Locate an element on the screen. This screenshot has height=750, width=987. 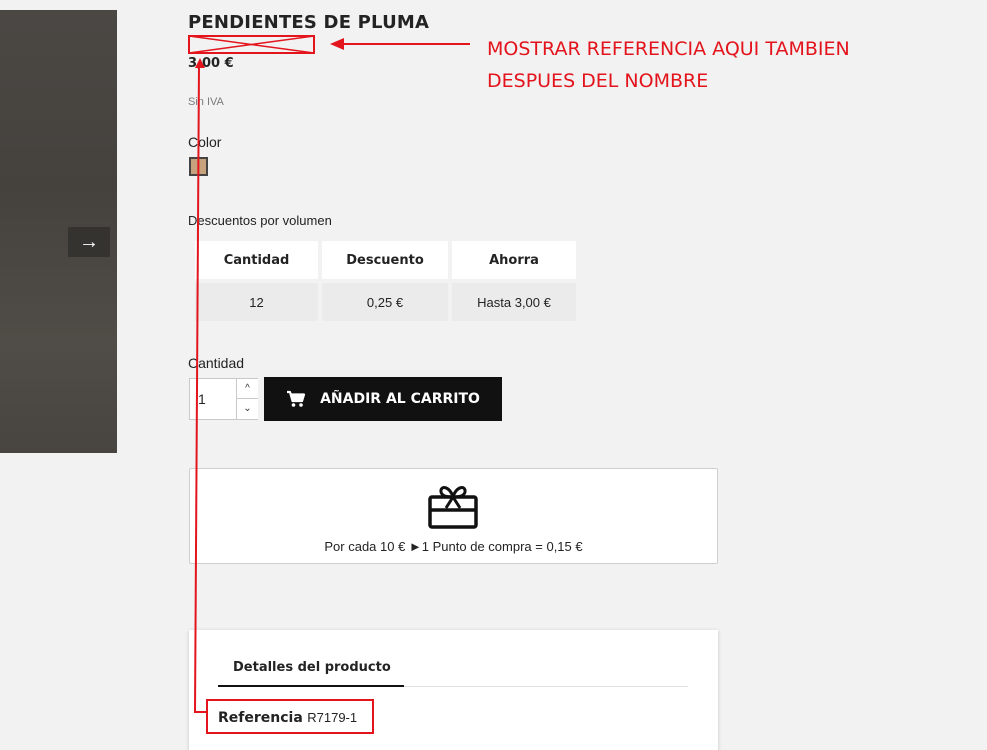
table-row: 12 0,25 € Hasta 3,00 € is located at coordinates (385, 302).